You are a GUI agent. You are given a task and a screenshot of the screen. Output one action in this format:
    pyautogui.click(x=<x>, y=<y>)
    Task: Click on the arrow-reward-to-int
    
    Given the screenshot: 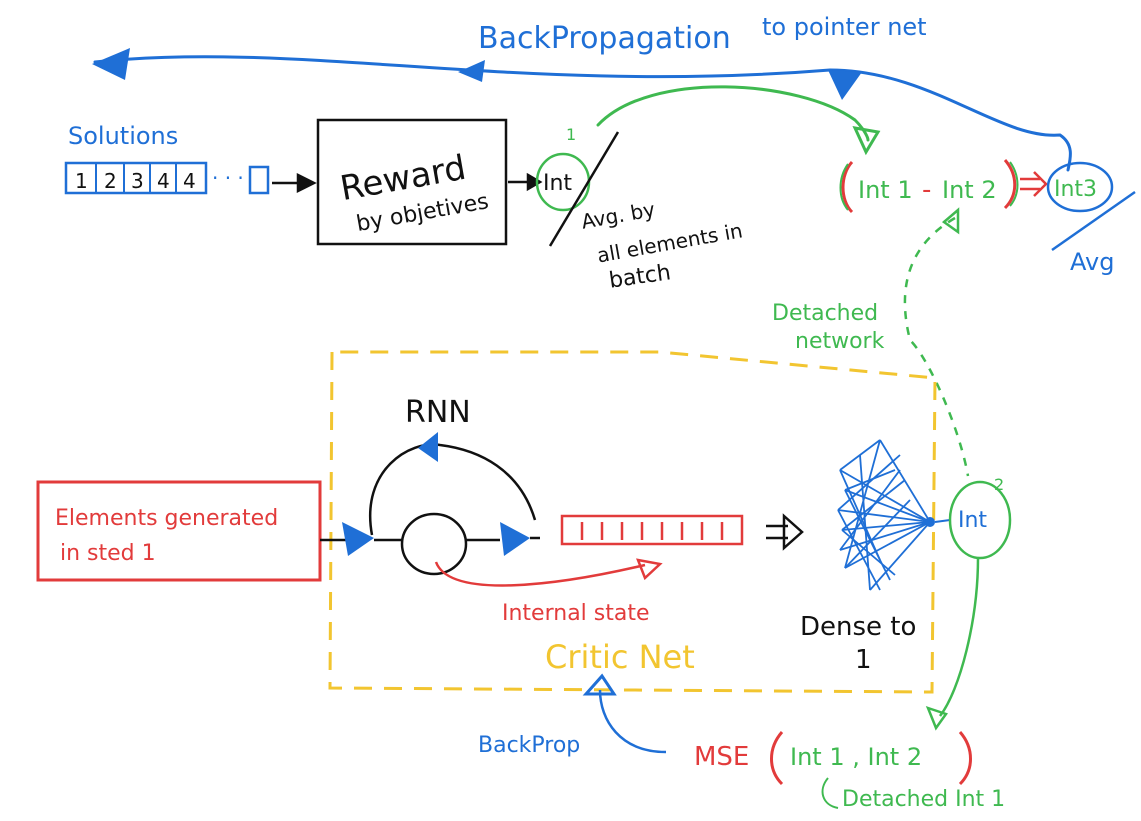 What is the action you would take?
    pyautogui.click(x=525, y=182)
    